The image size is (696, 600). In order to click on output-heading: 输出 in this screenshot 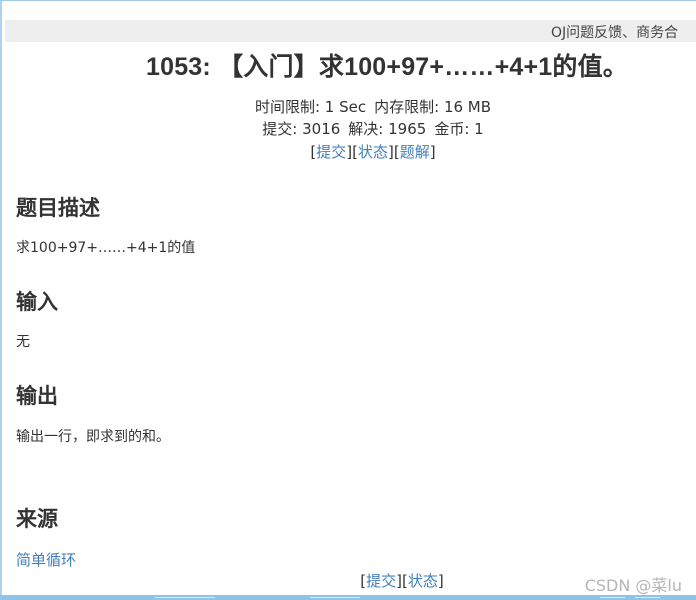, I will do `click(37, 396)`.